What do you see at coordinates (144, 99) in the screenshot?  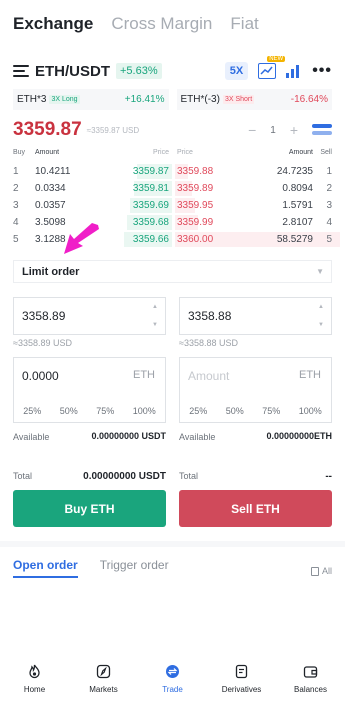 I see `etf-long-change: +16.41%` at bounding box center [144, 99].